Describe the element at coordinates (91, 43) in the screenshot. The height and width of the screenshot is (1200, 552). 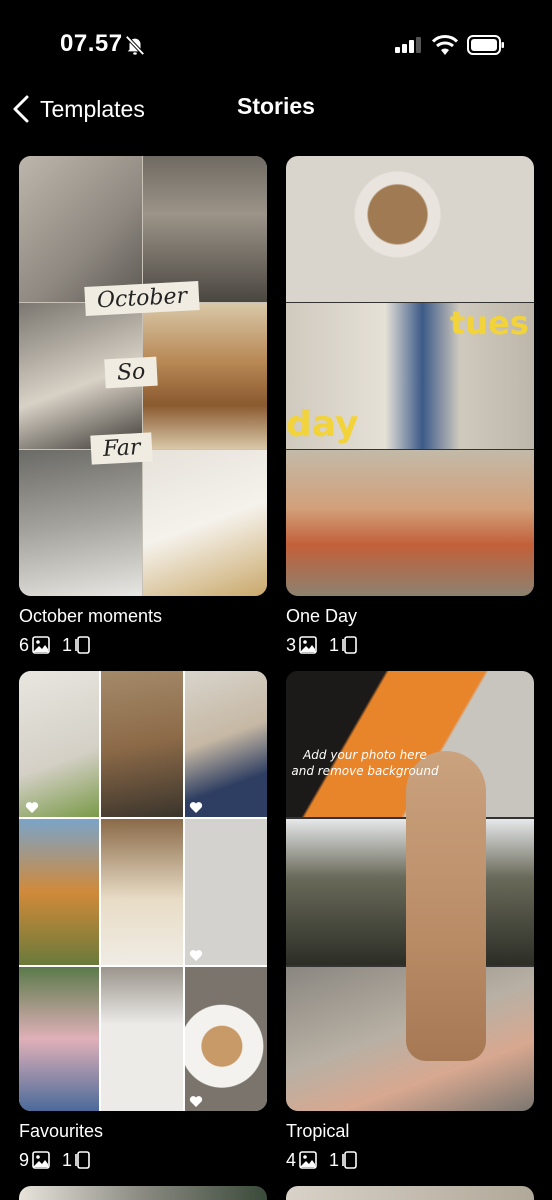
I see `status-time: 07.57` at that location.